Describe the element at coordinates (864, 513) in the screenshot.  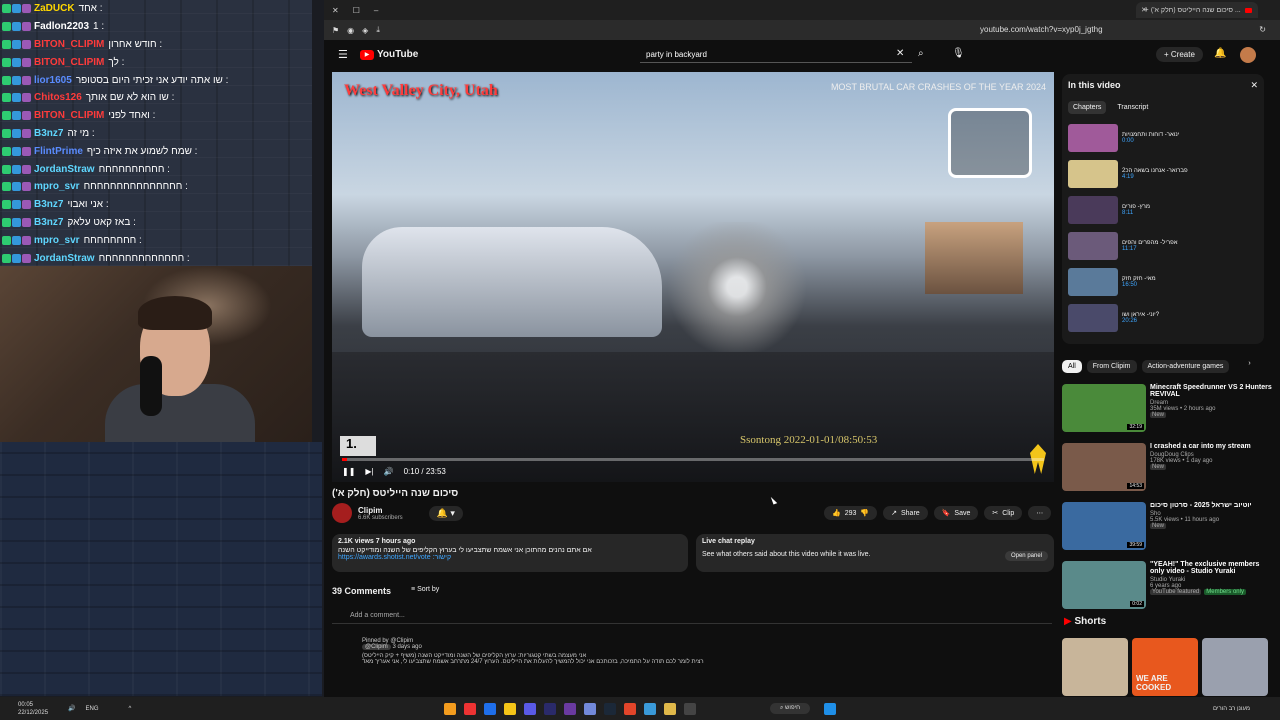
I see `thumbs-down-icon: 👎` at that location.